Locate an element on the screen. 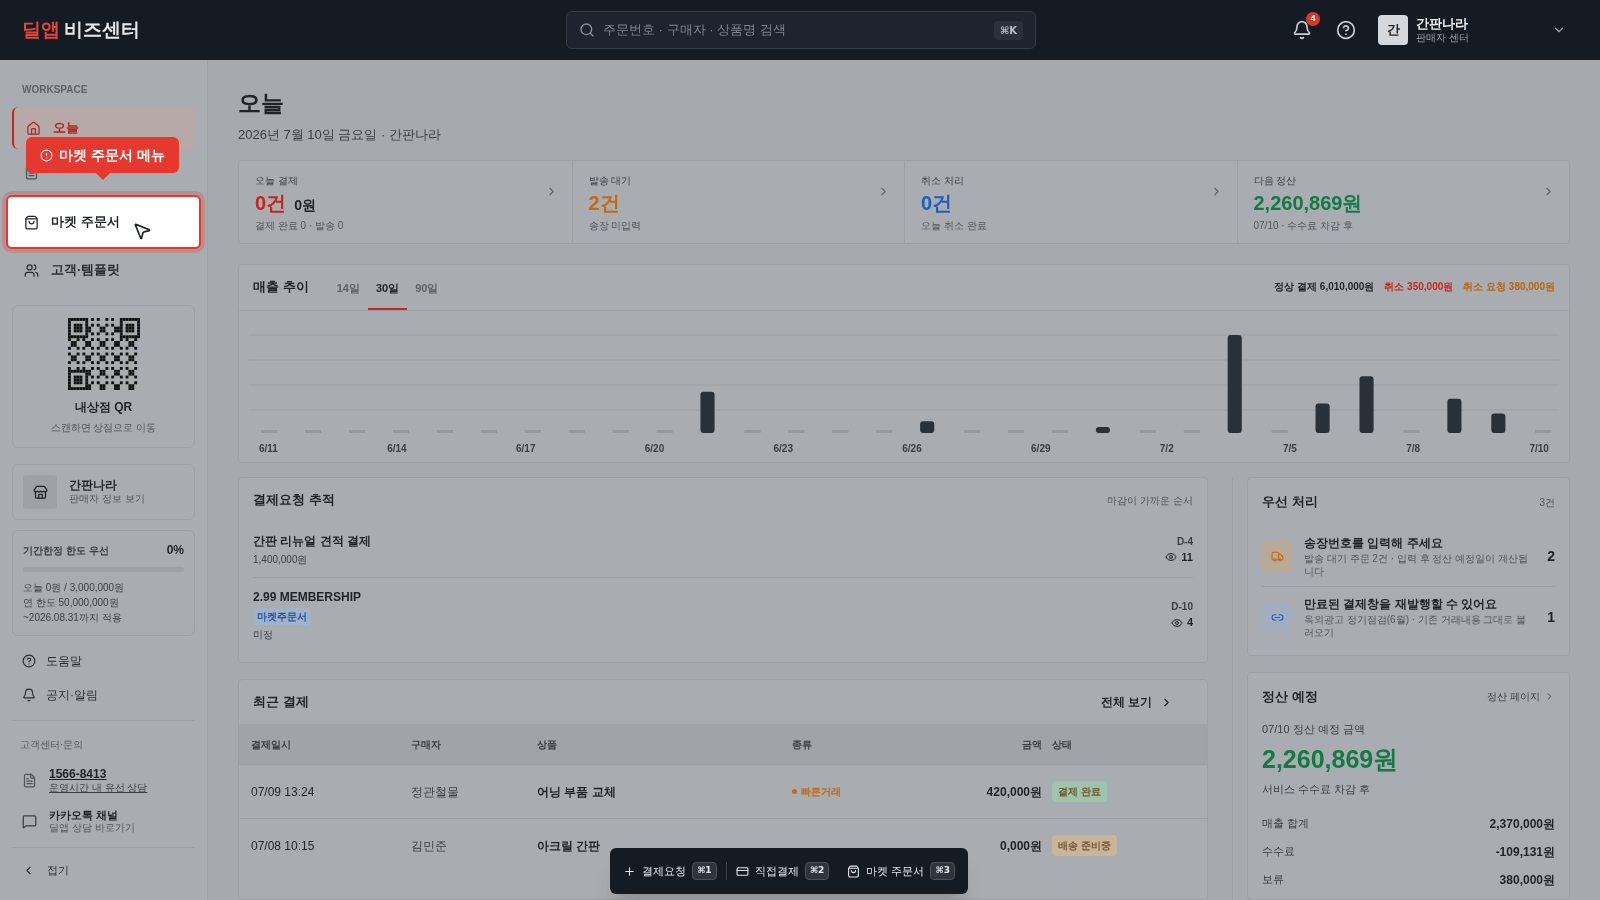 The width and height of the screenshot is (1600, 900). axis-label: 6/17 is located at coordinates (526, 449).